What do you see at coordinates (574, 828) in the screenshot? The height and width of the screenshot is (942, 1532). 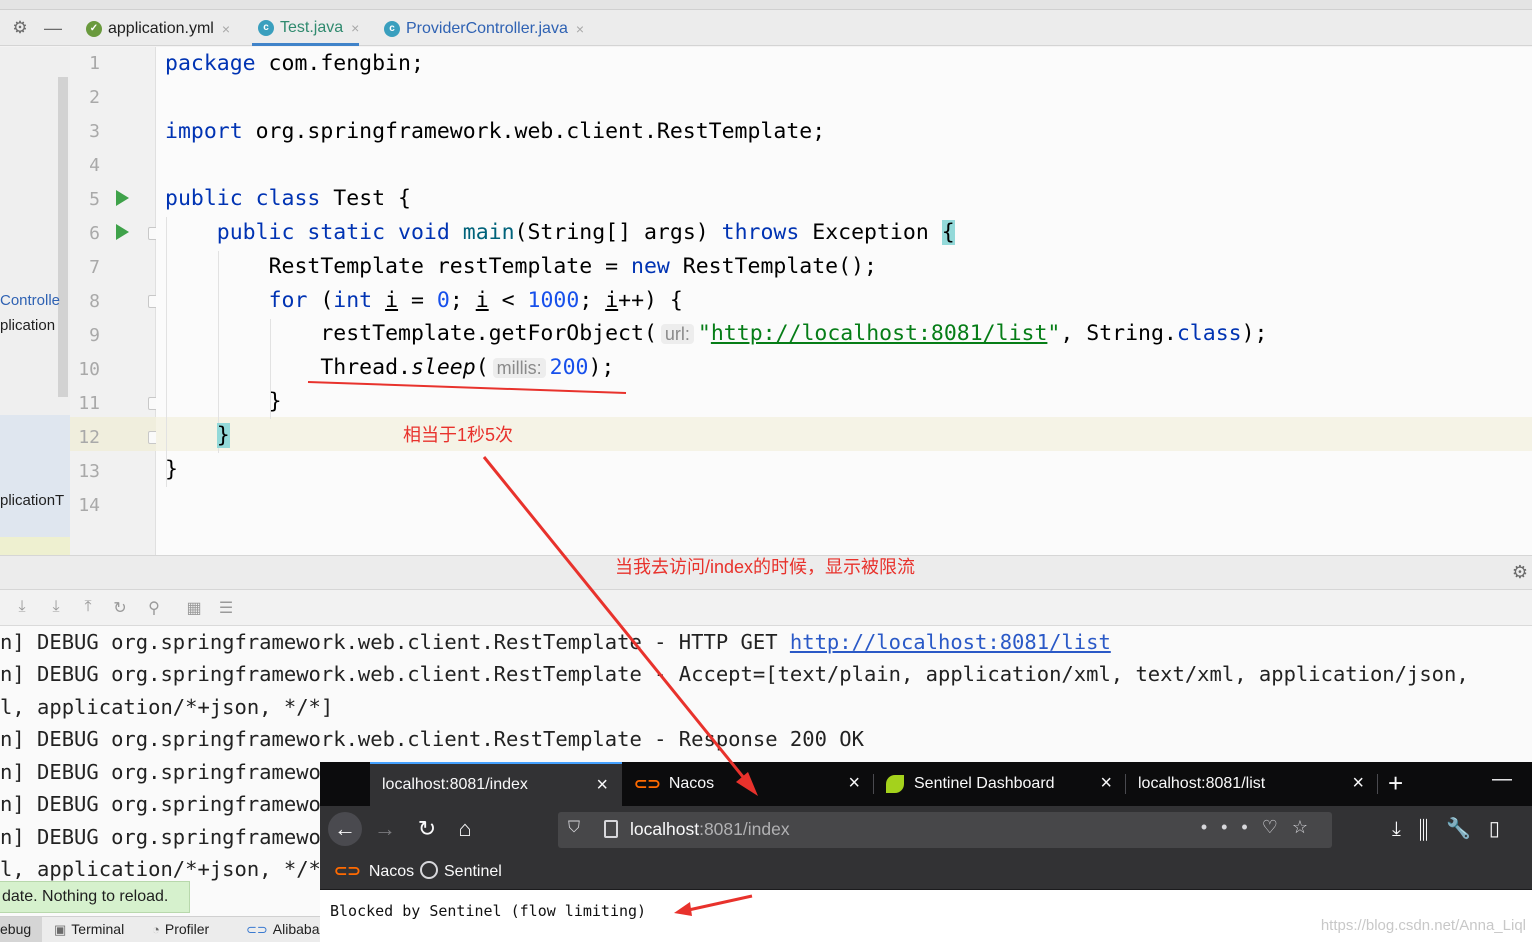 I see `tracking-shield-icon: ⛉` at bounding box center [574, 828].